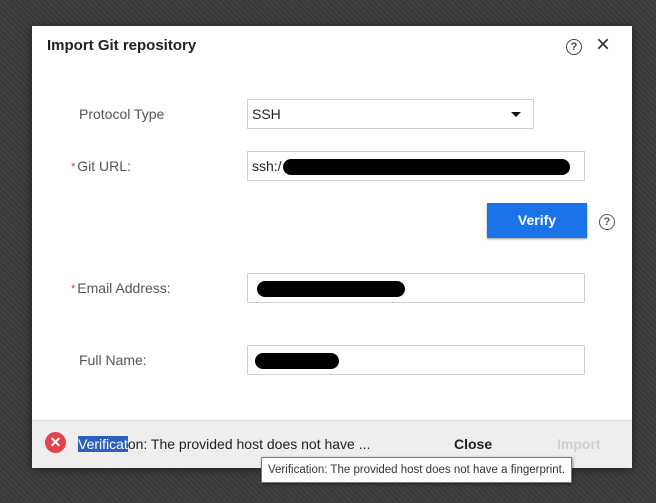  I want to click on email-label: * Email Address:, so click(121, 288).